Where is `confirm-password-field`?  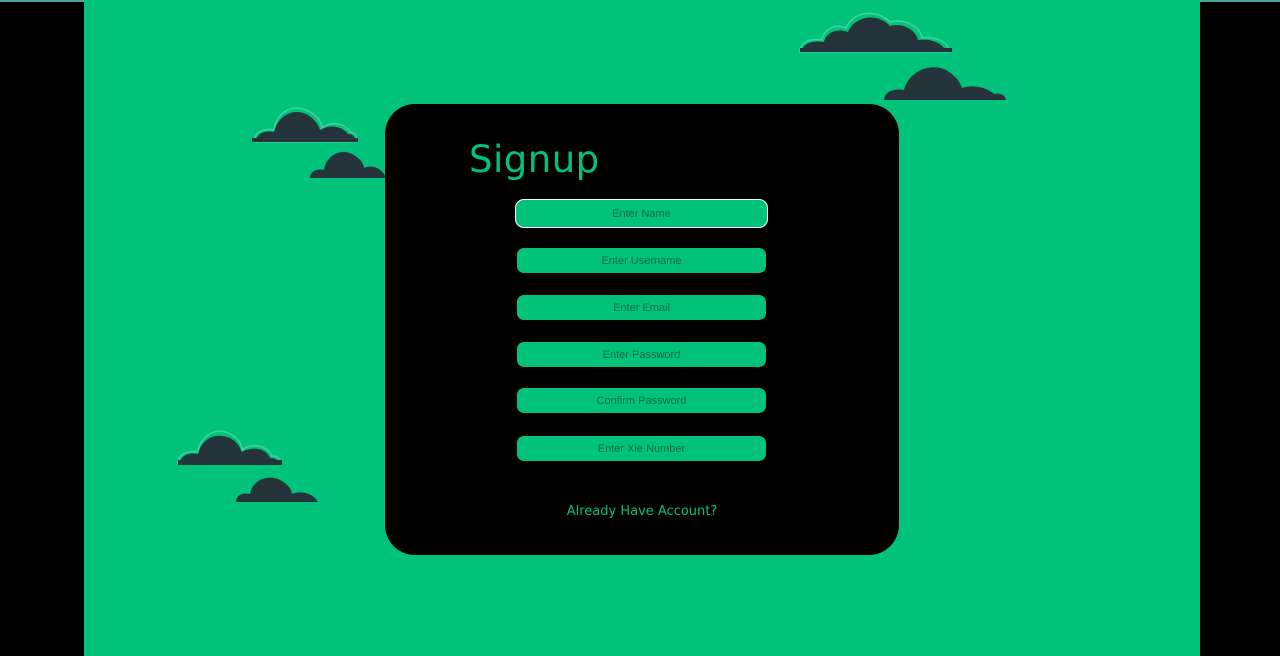 confirm-password-field is located at coordinates (641, 400).